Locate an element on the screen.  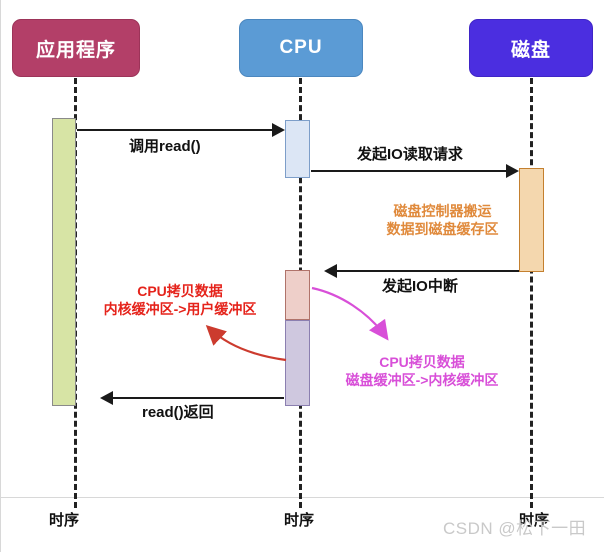
message-label-io-interrupt: 发起IO中断 is located at coordinates (420, 286).